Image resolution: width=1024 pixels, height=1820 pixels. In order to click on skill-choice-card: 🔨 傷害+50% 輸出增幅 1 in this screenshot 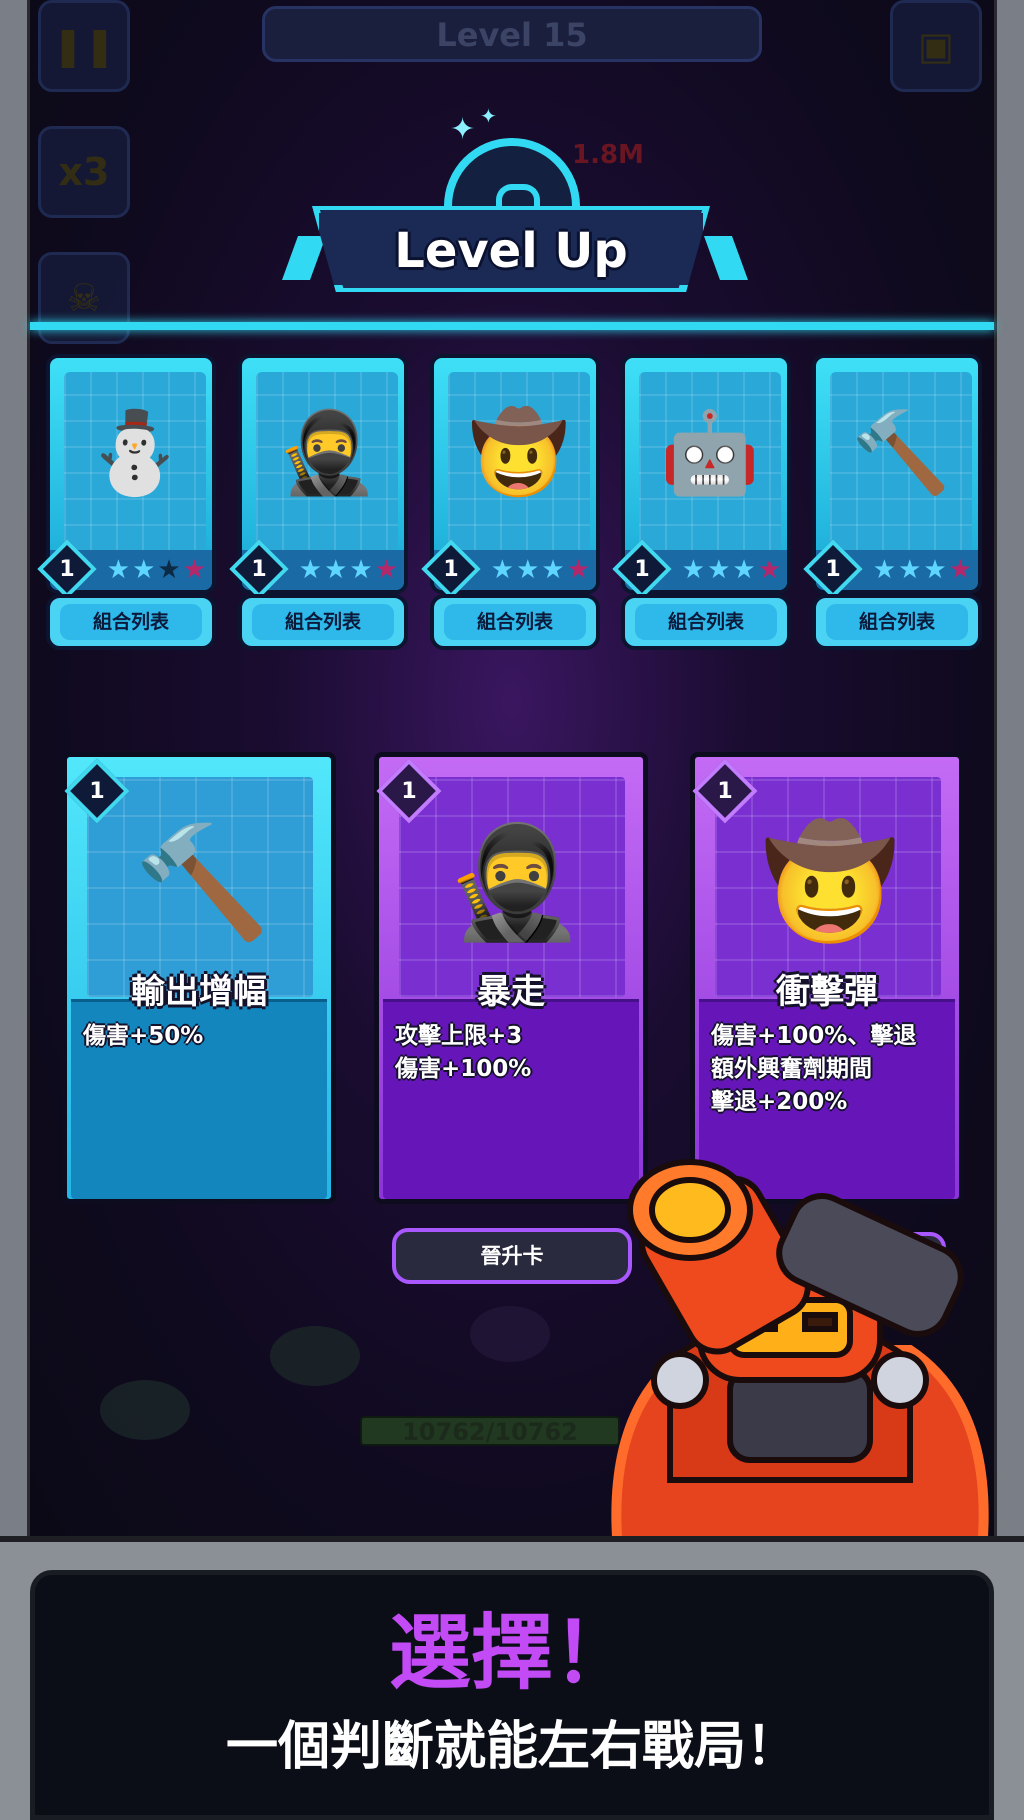, I will do `click(199, 978)`.